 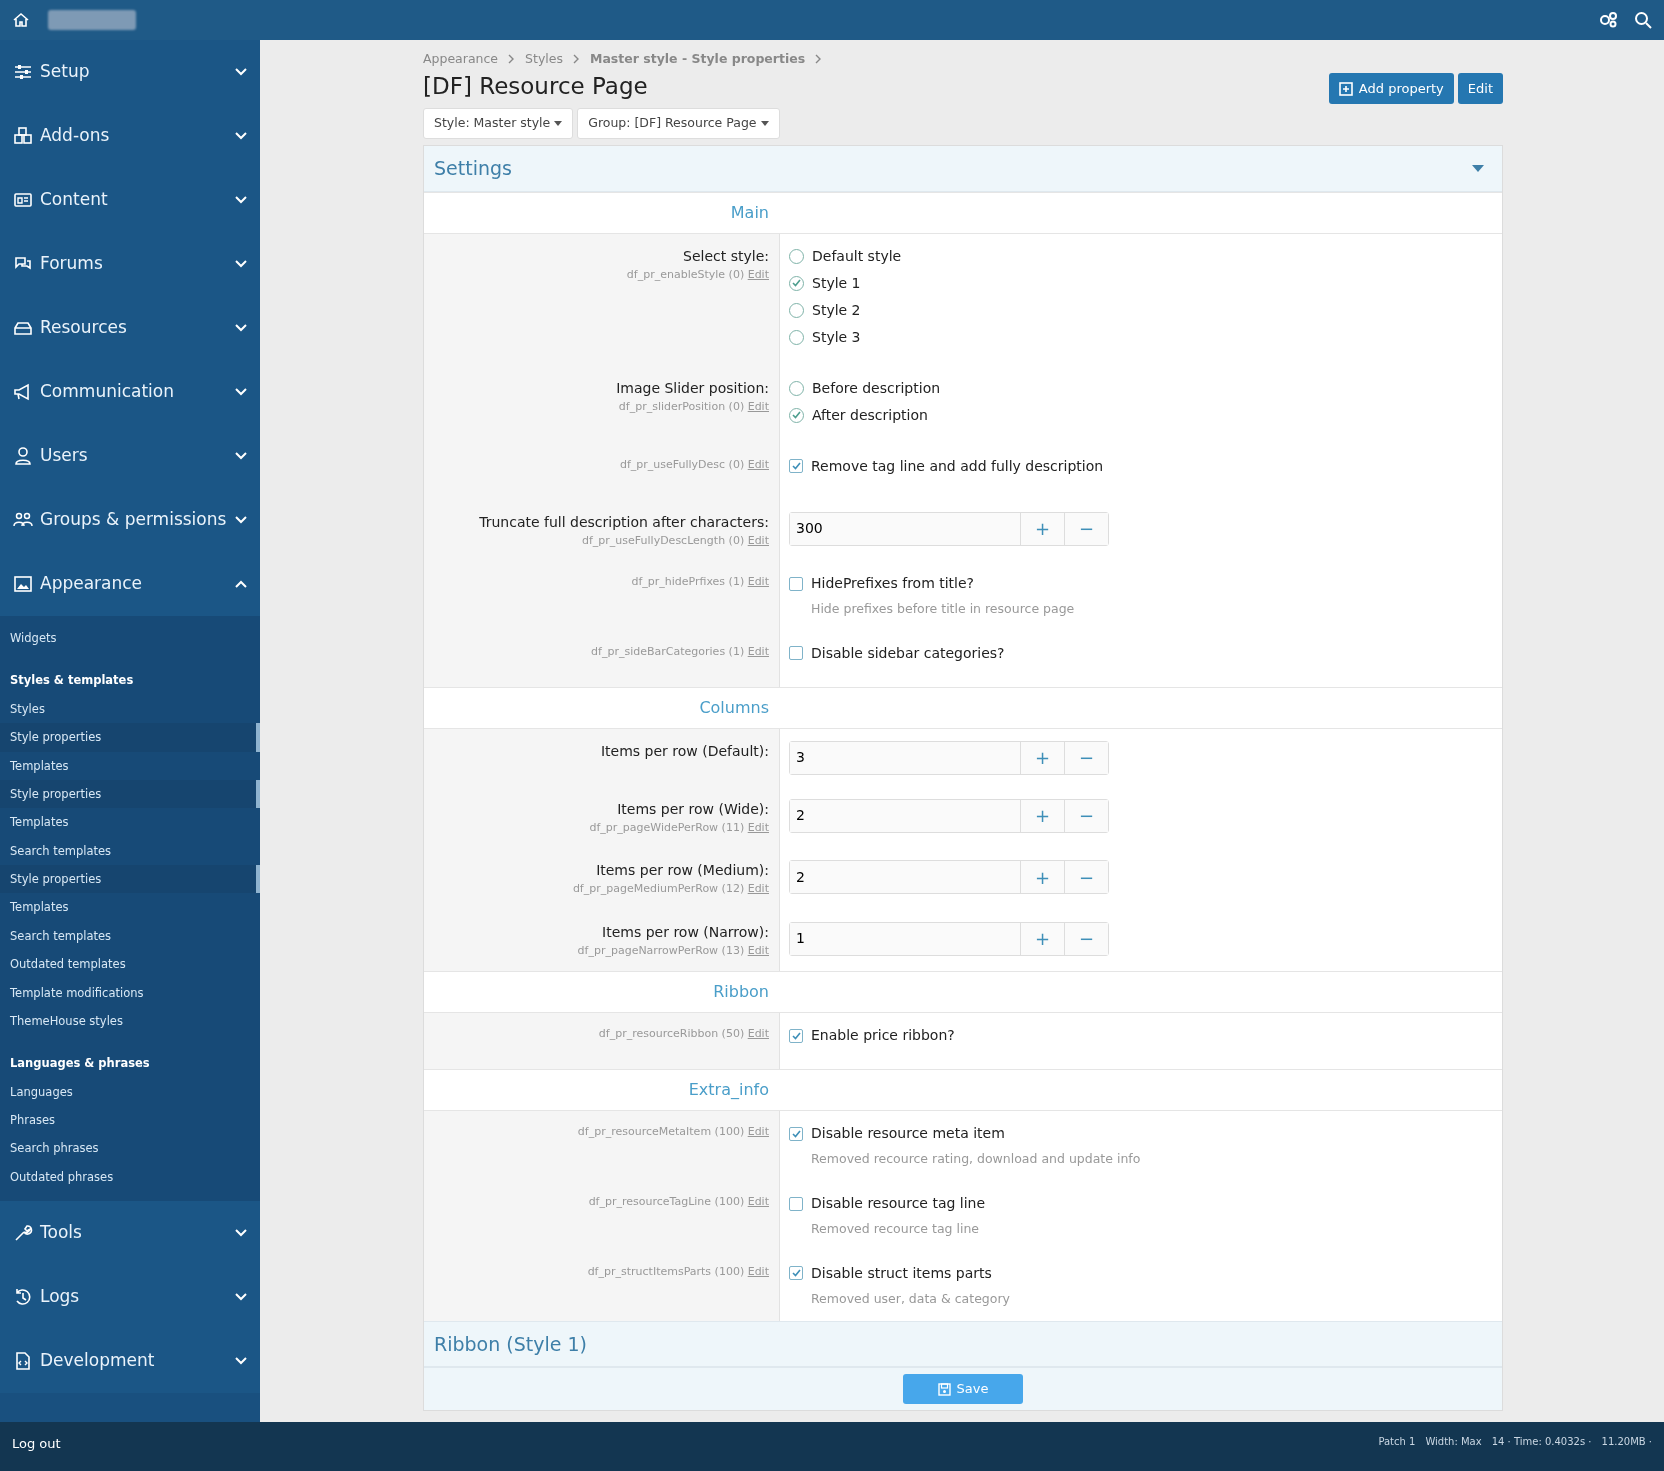 I want to click on sidebar-section: Add-ons, so click(x=130, y=136).